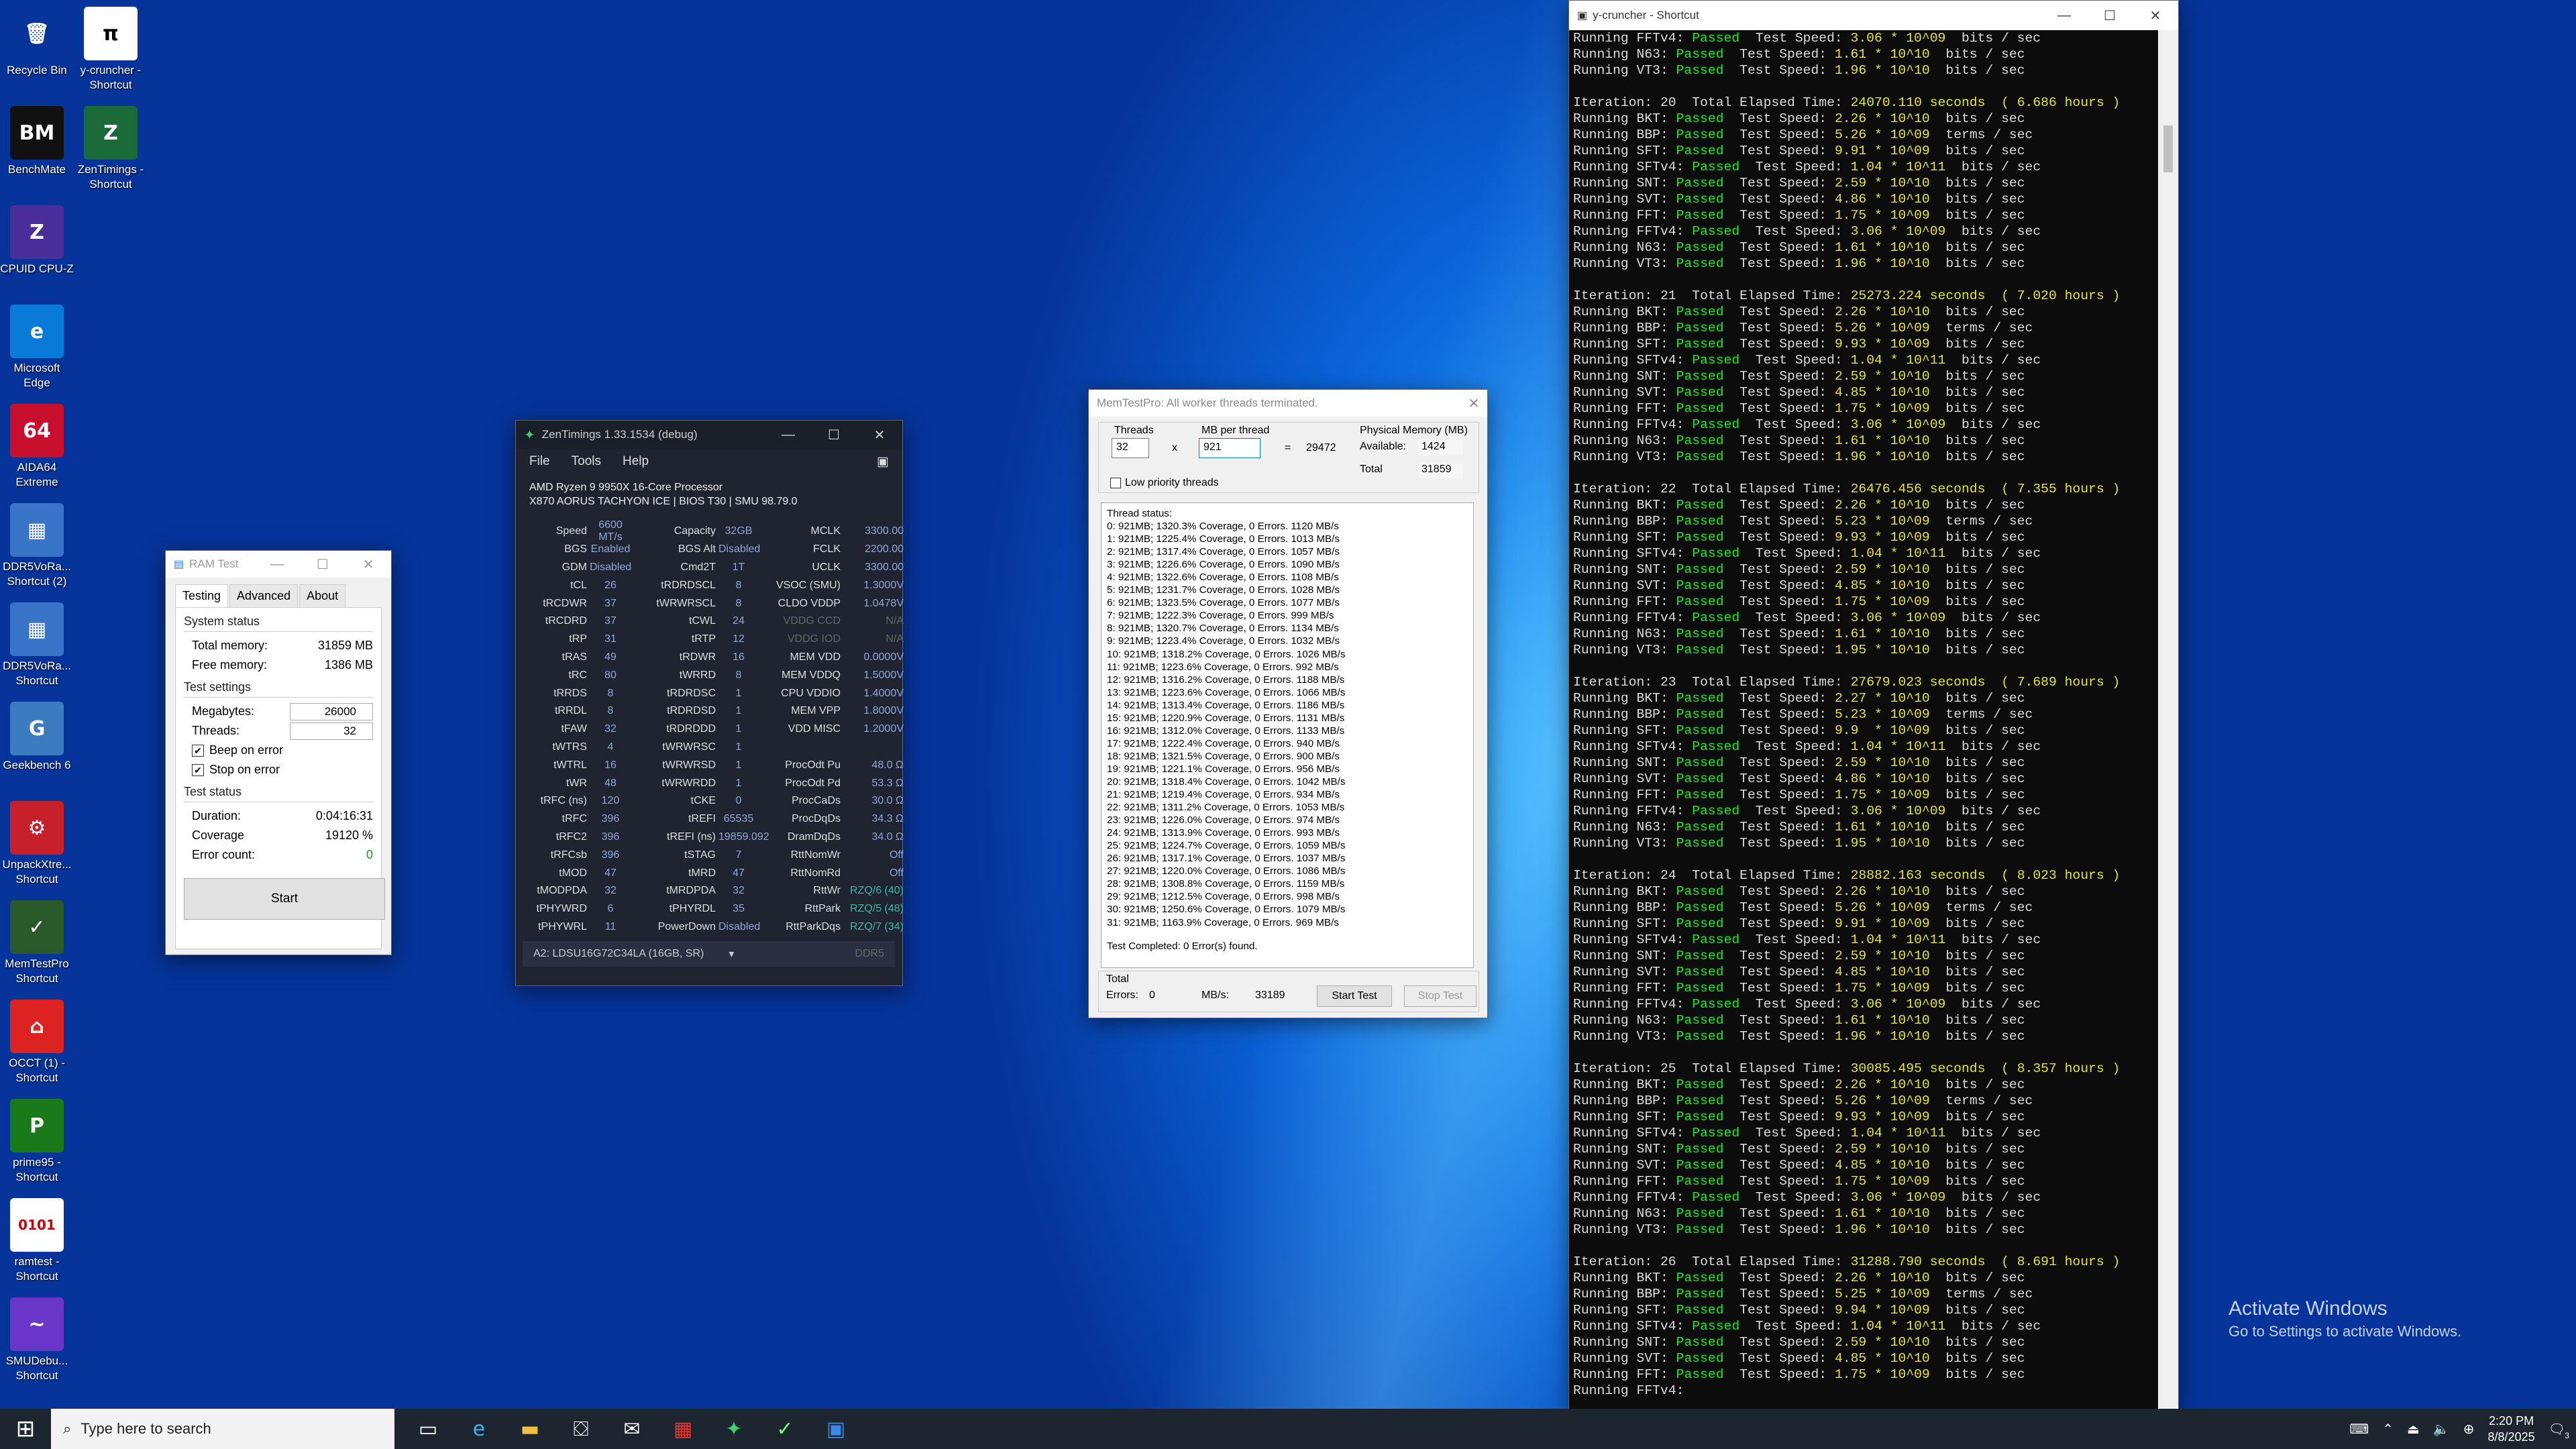  Describe the element at coordinates (111, 149) in the screenshot. I see `desktop-icon: Z ZenTimings - Shortcut` at that location.